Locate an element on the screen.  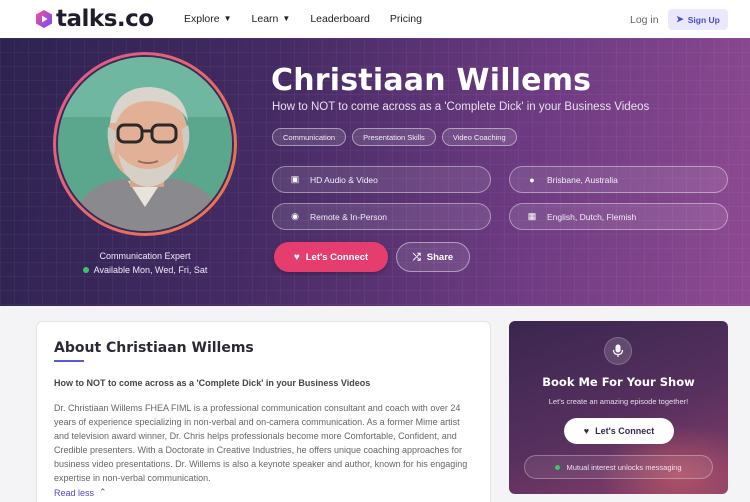
logo: talks.co is located at coordinates (94, 19).